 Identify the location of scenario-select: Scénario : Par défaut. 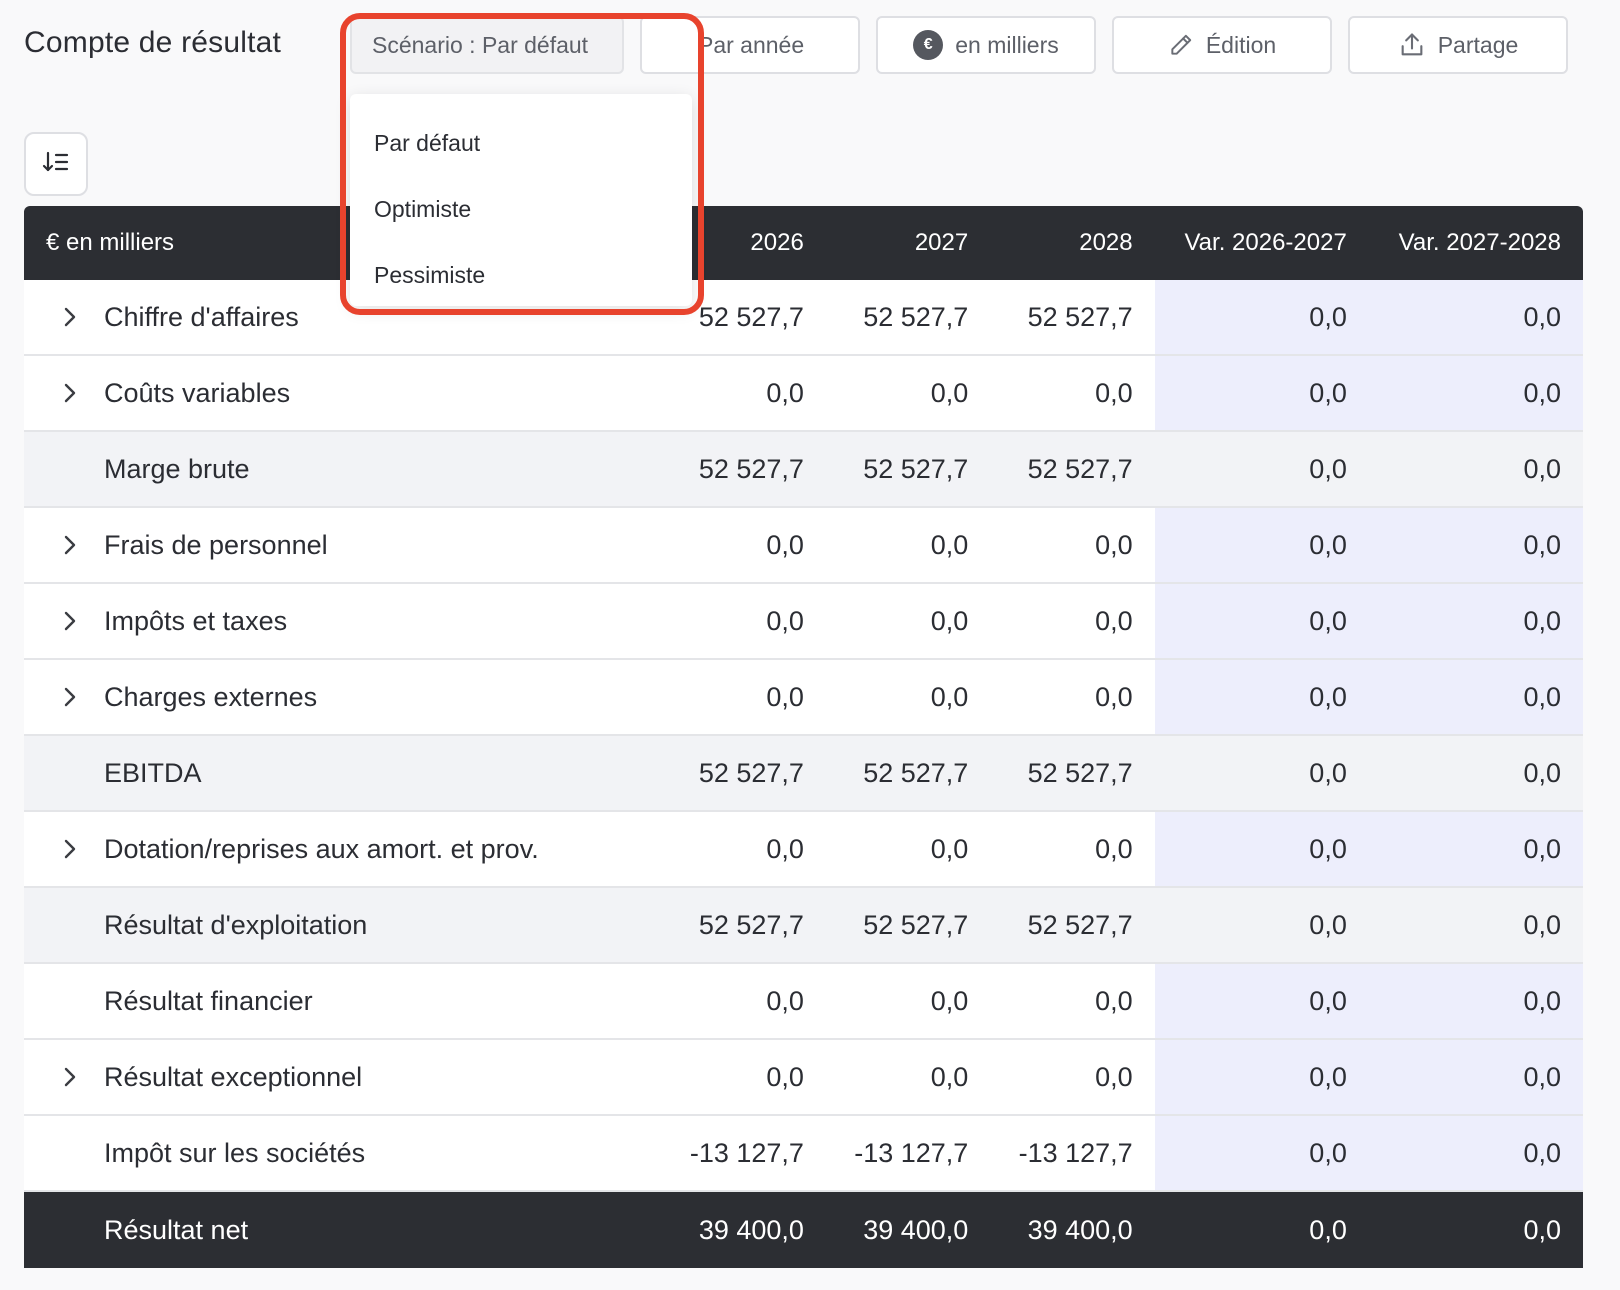
(487, 45).